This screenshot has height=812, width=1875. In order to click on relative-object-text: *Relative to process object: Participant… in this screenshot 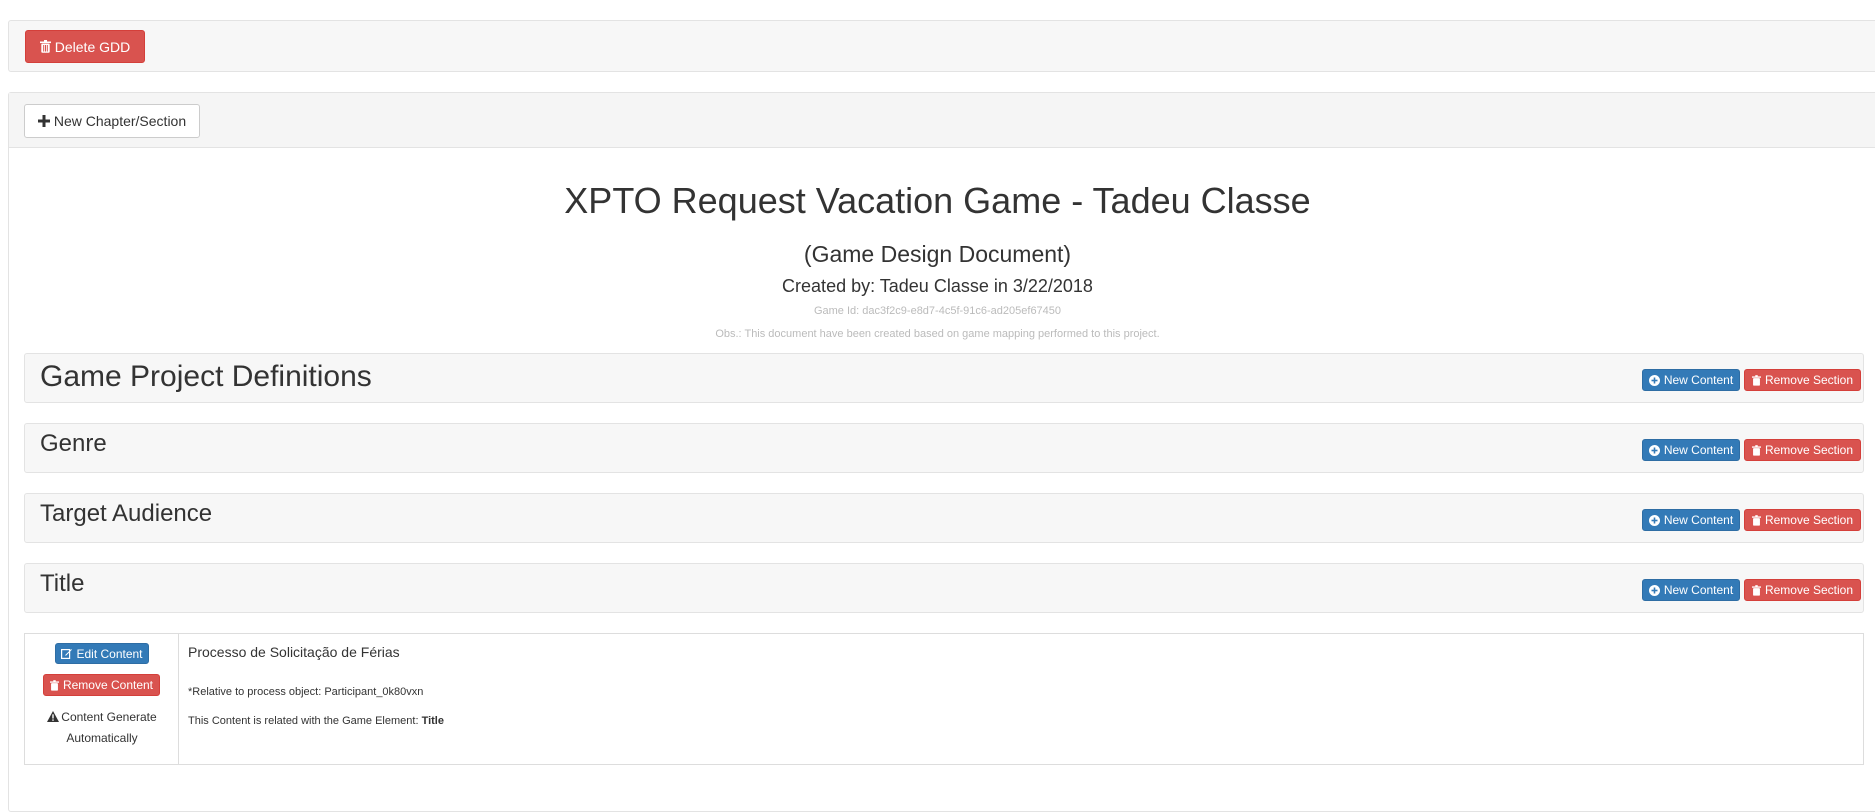, I will do `click(306, 692)`.